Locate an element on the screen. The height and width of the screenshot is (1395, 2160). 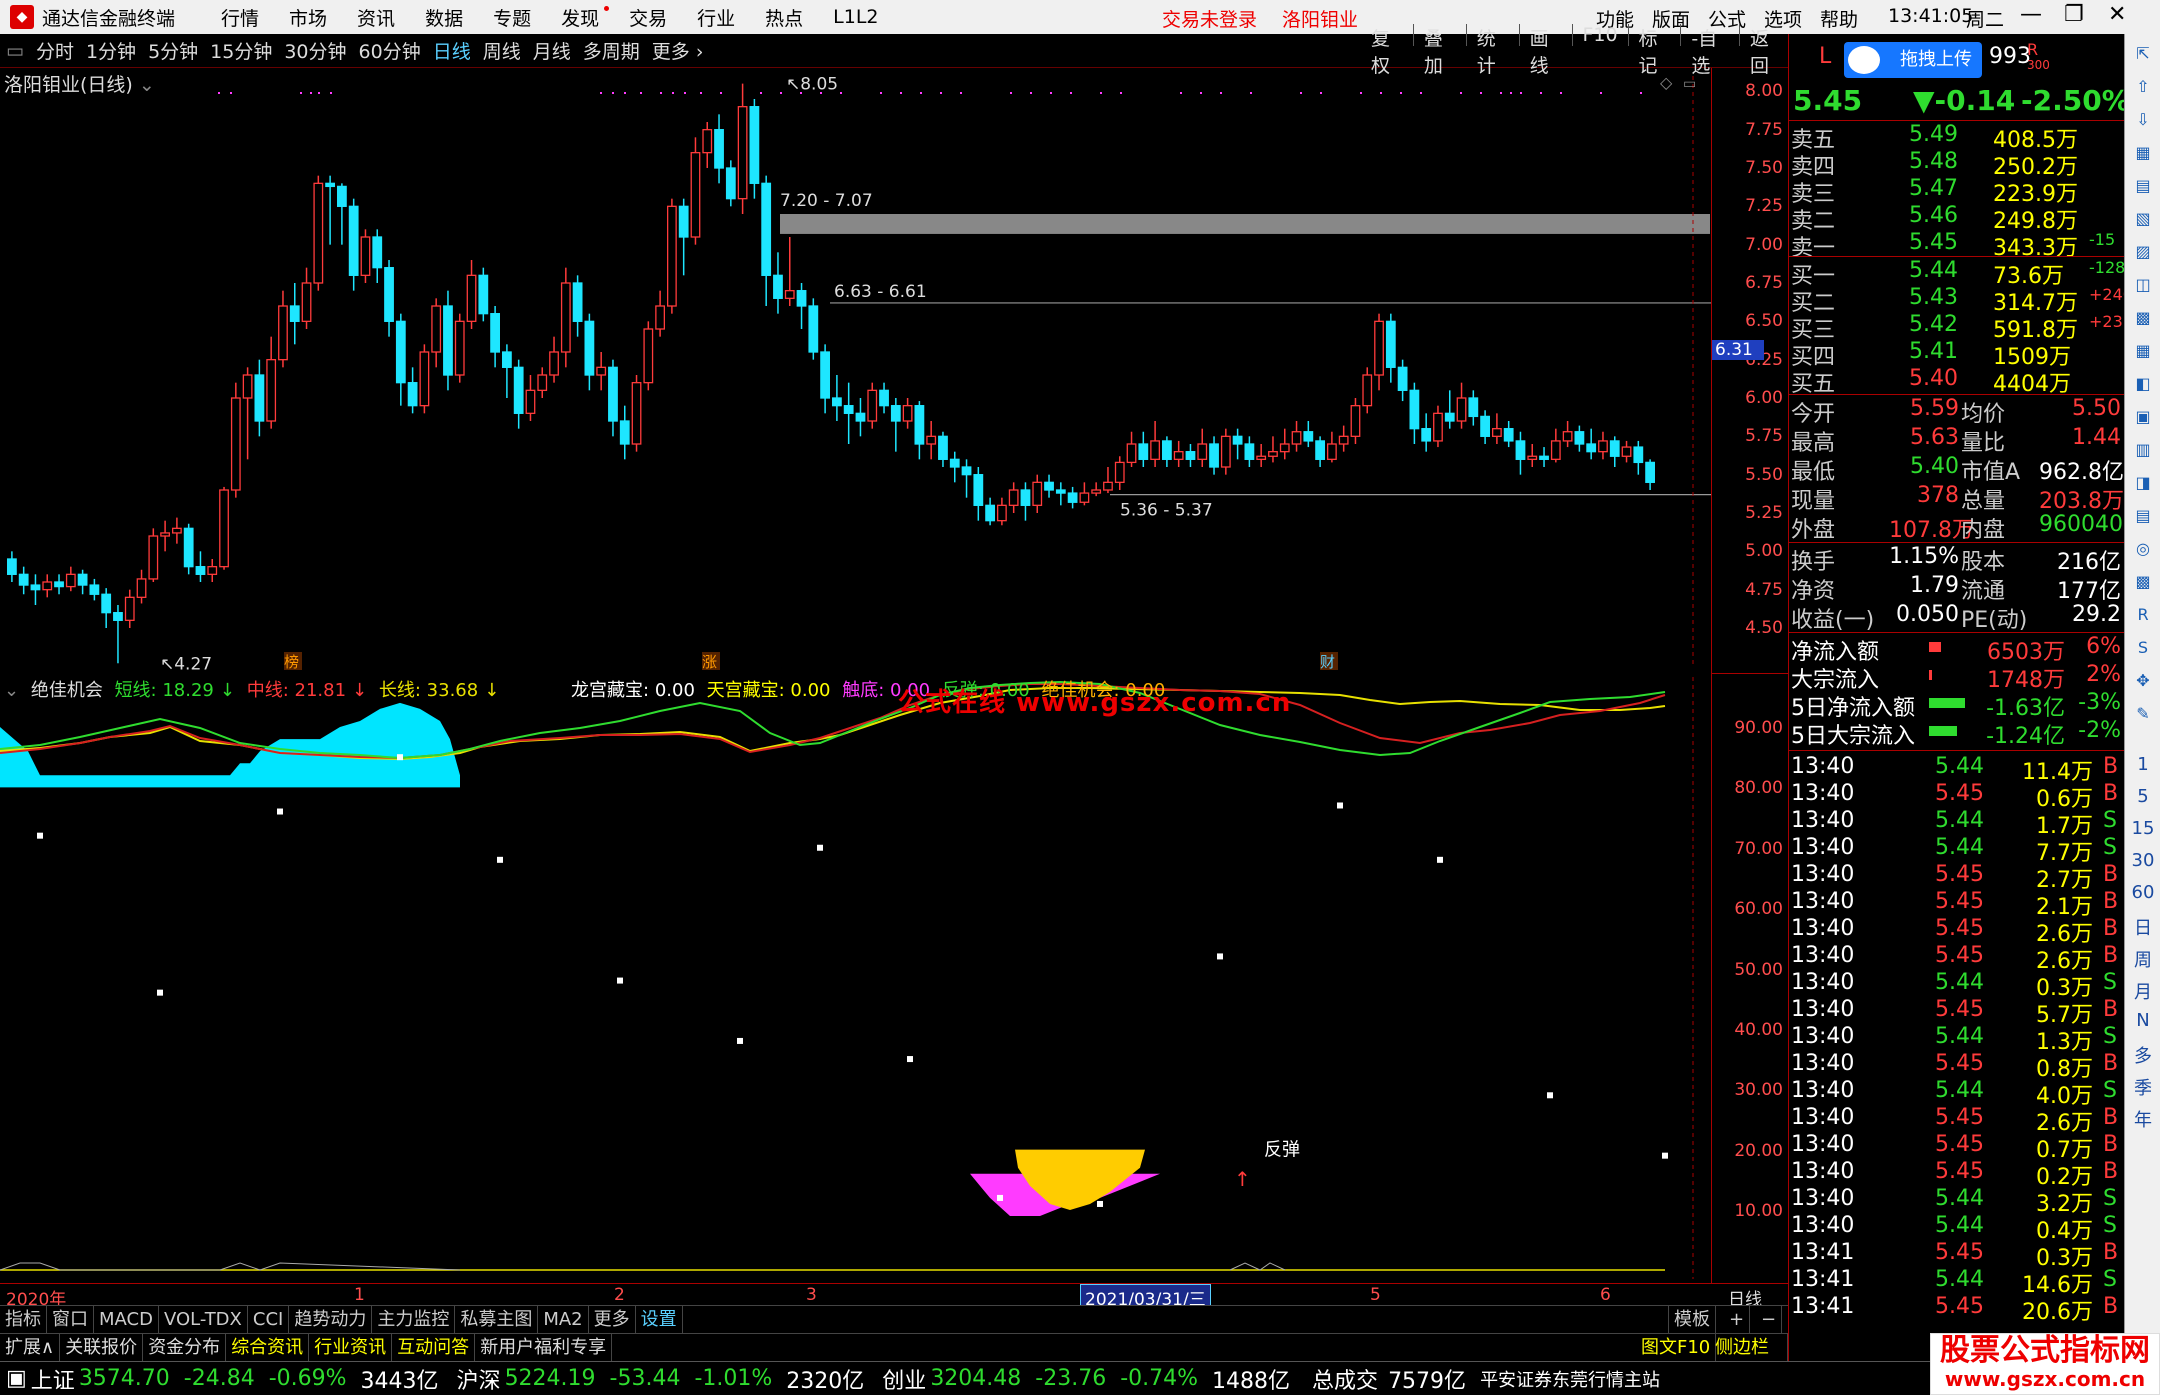
close-icon: ✕ is located at coordinates (2117, 14).